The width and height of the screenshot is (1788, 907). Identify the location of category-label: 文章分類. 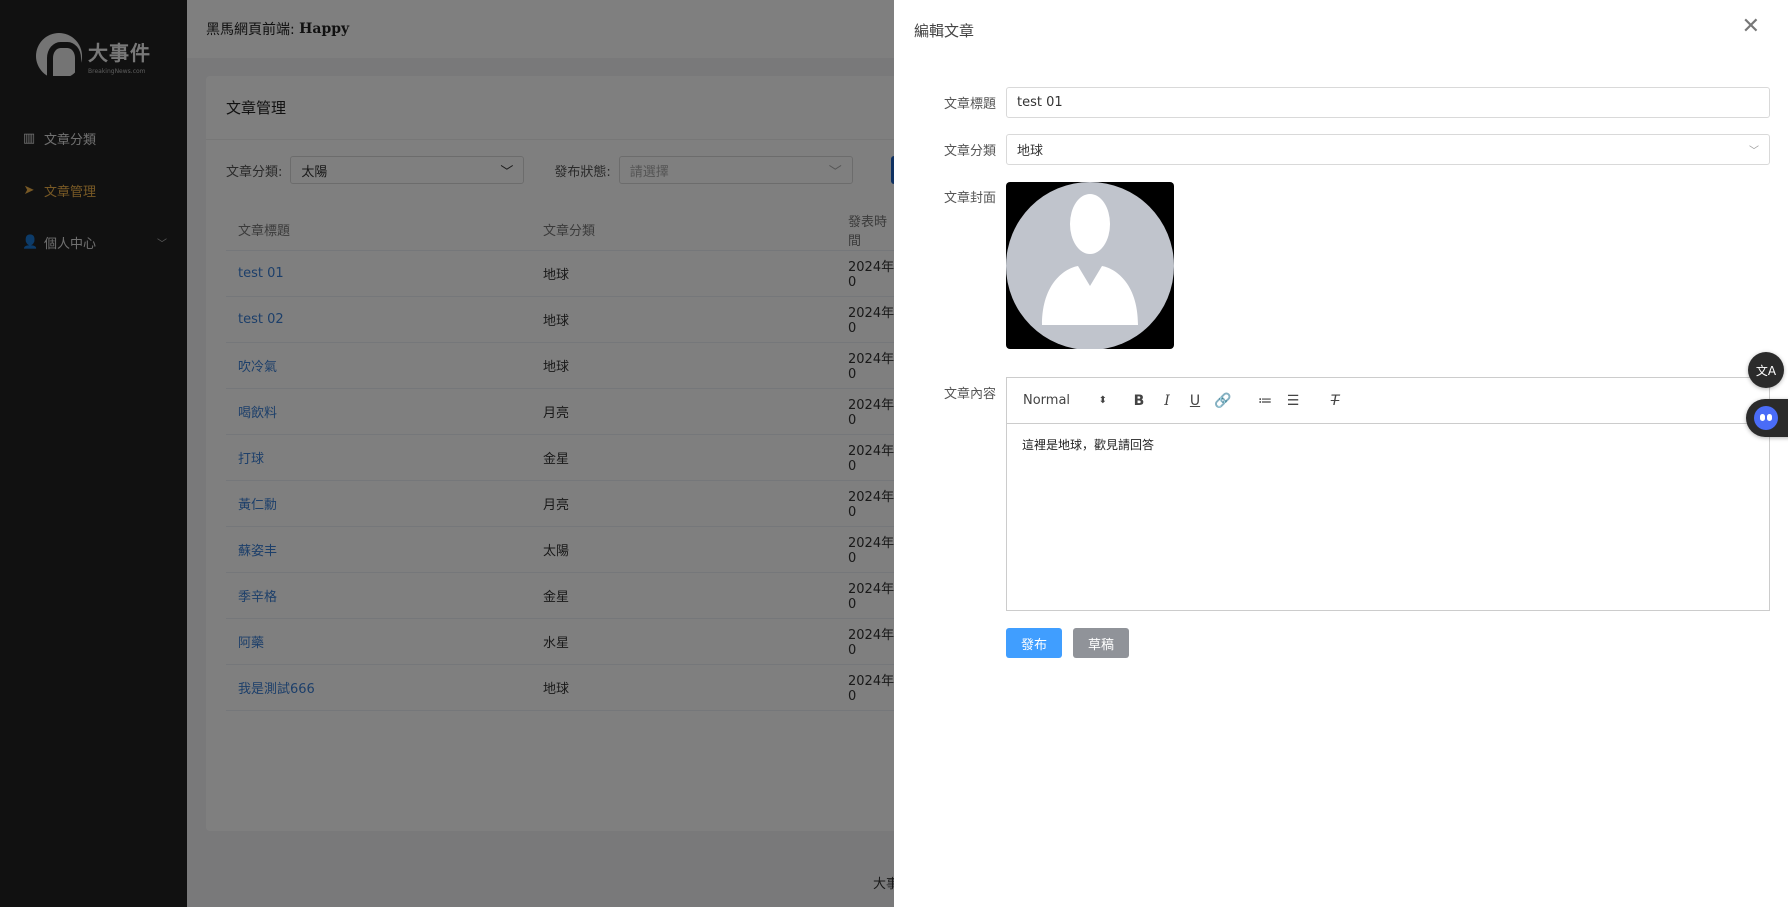
(969, 151).